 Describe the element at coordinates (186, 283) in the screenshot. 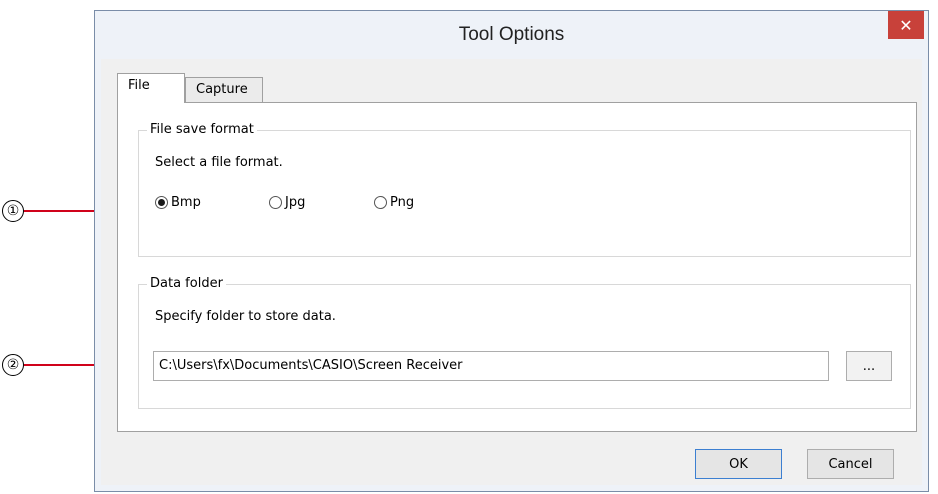

I see `data-folder-label: Data folder` at that location.